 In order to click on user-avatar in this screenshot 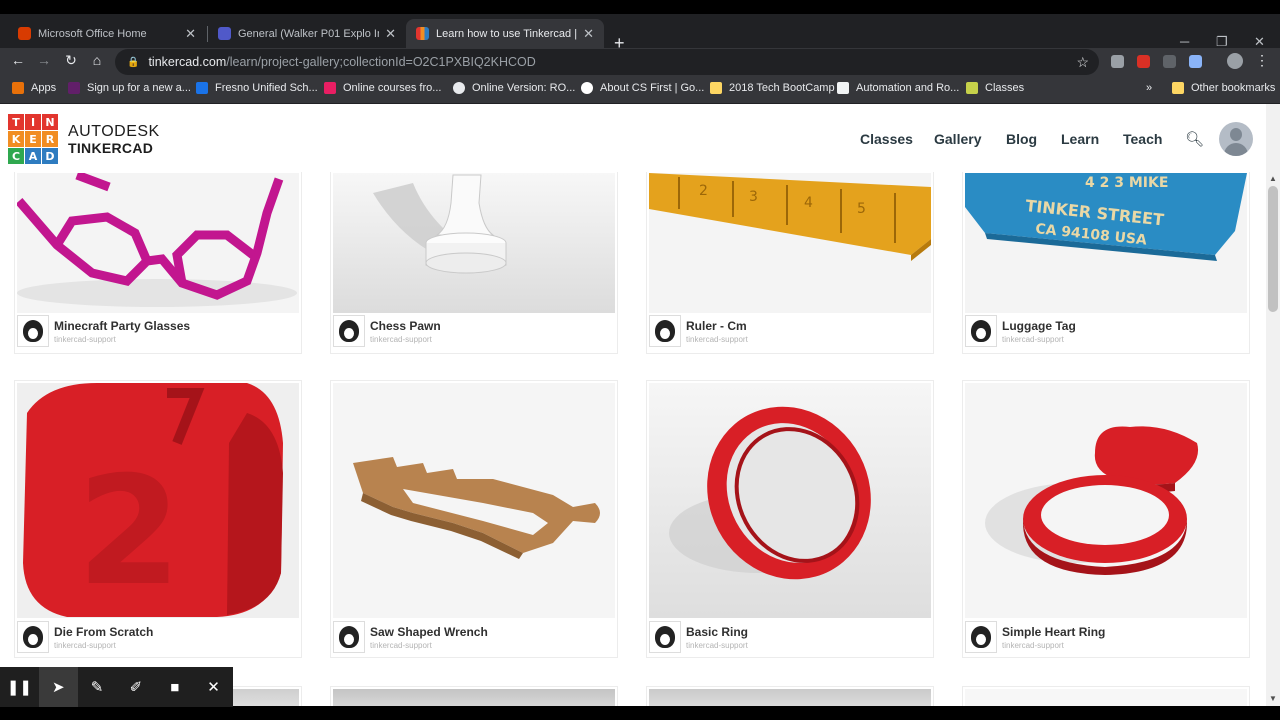, I will do `click(1236, 139)`.